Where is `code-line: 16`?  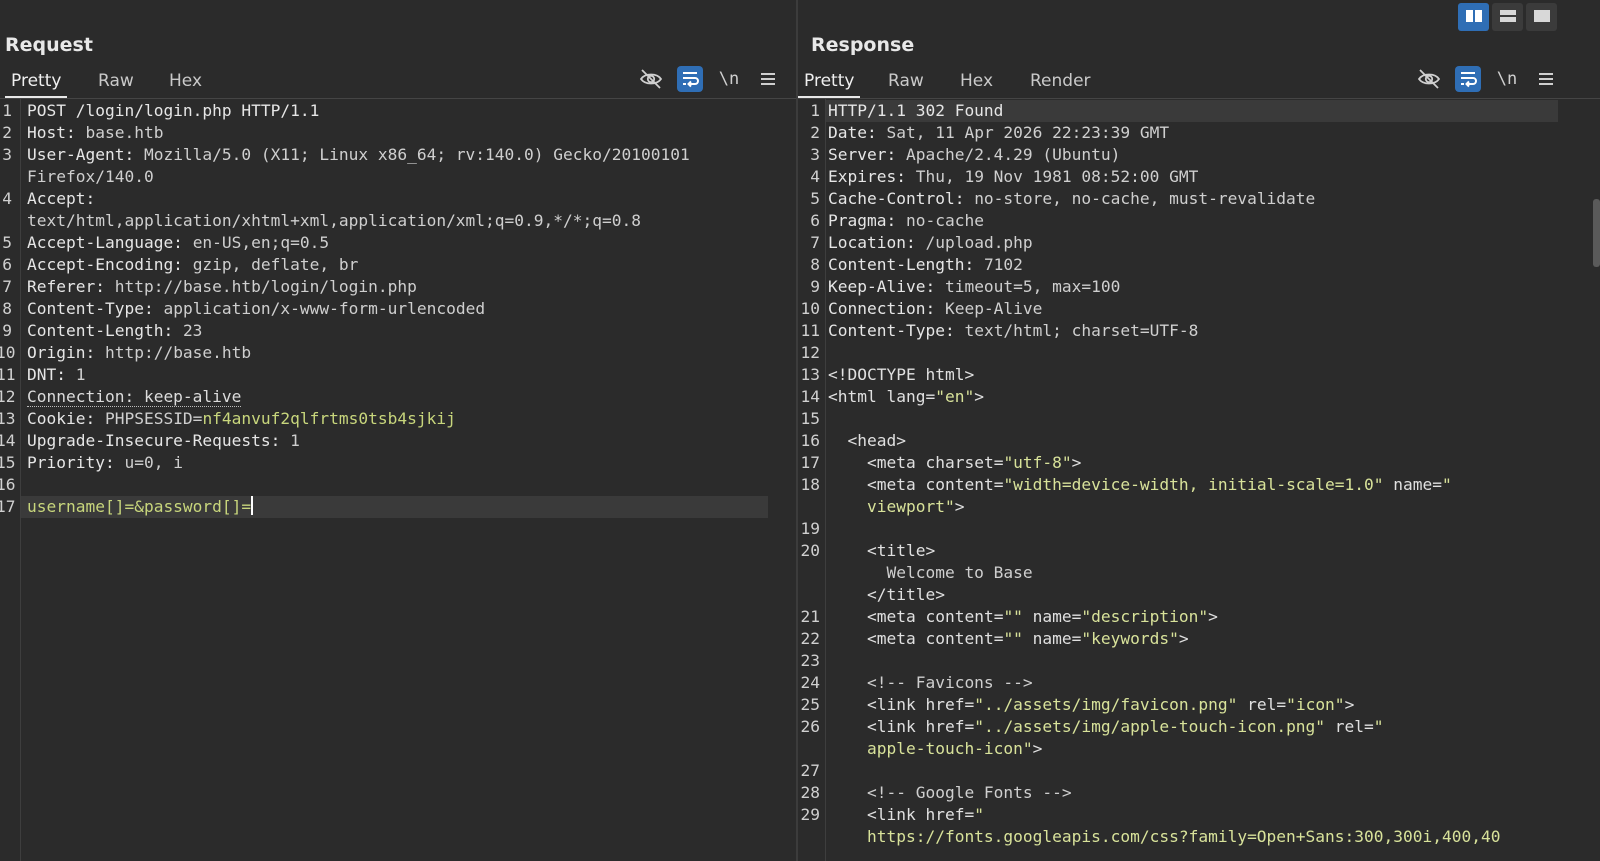 code-line: 16 is located at coordinates (398, 485).